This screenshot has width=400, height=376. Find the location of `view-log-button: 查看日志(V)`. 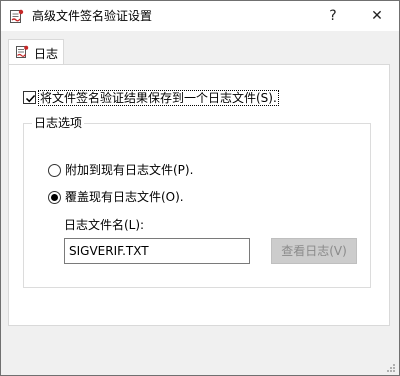

view-log-button: 查看日志(V) is located at coordinates (314, 251).